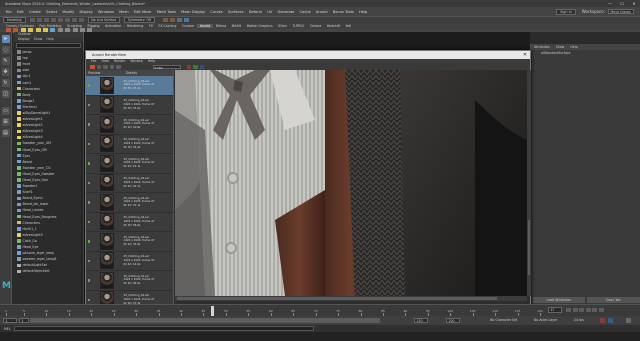 The image size is (640, 341). I want to click on select-component-icon, so click(81, 20).